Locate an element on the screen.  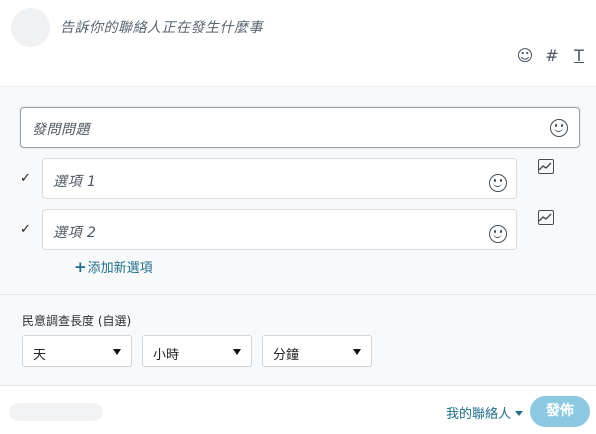
composer-footer: 我的聯絡人 發佈 is located at coordinates (298, 410).